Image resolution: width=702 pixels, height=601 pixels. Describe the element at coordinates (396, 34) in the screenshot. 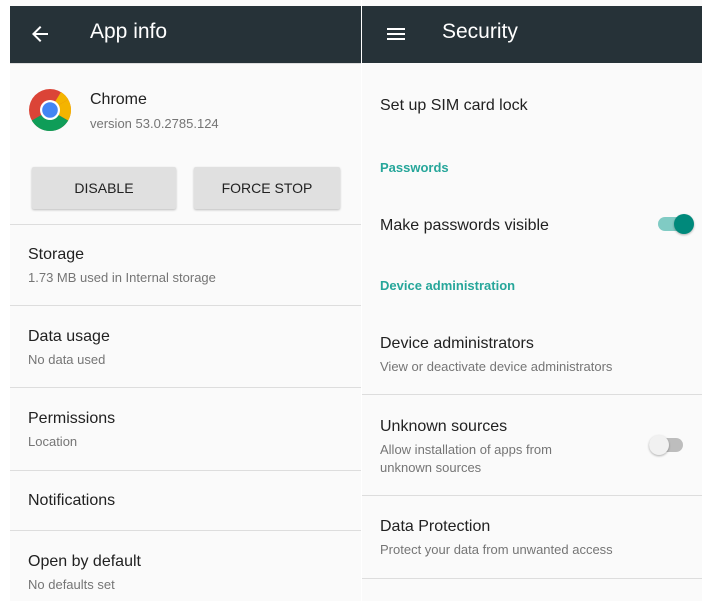

I see `hamburger-menu-icon` at that location.